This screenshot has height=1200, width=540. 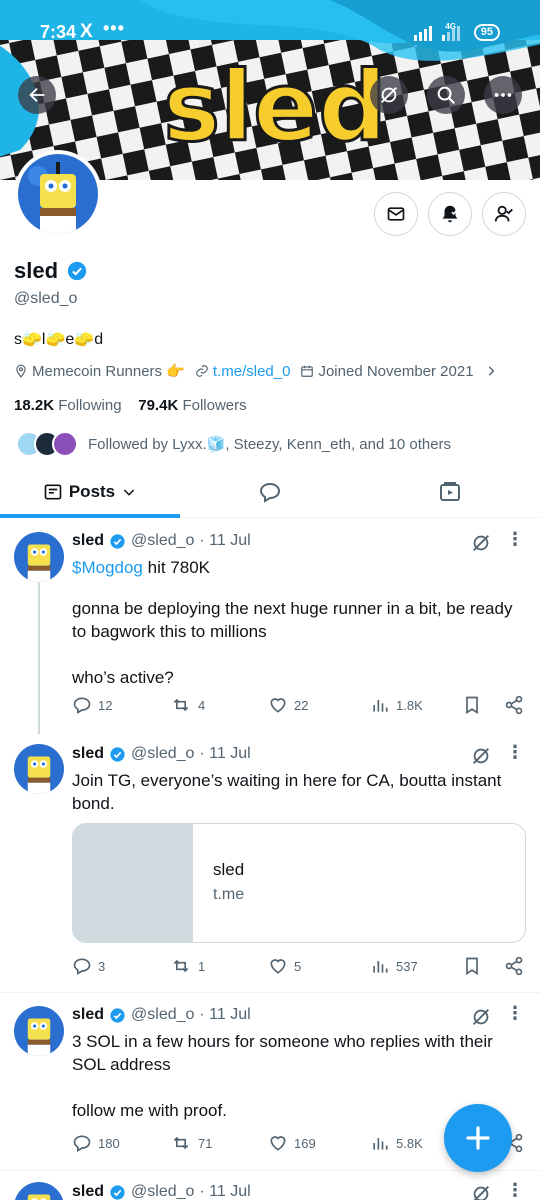 I want to click on website-text: t.me/sled_0, so click(x=252, y=371).